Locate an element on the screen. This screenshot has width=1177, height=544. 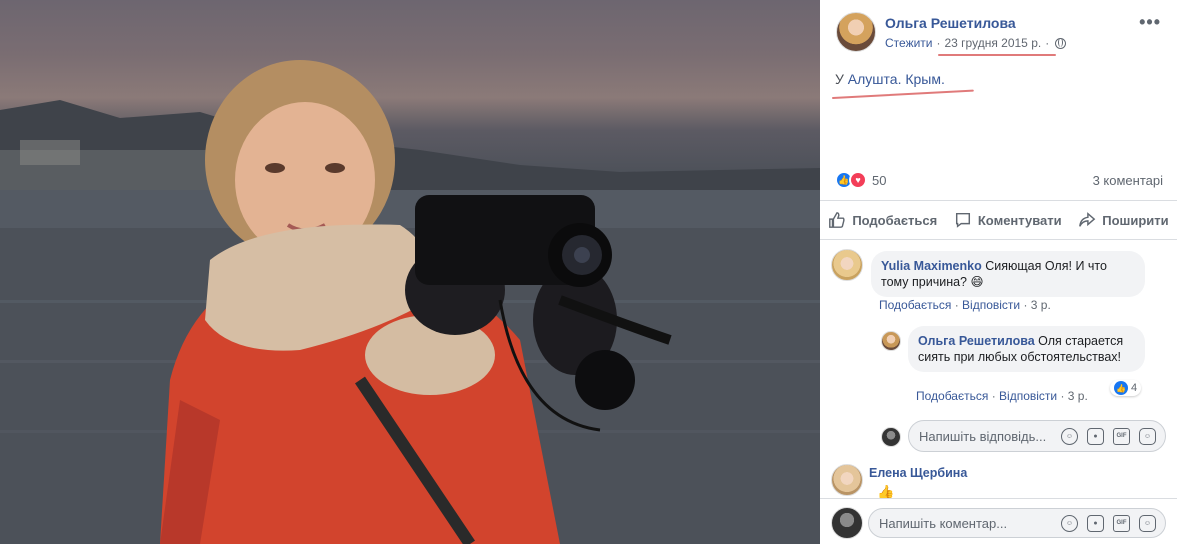
reply-input-box: ☺ ● GIF ☺ is located at coordinates (1037, 436).